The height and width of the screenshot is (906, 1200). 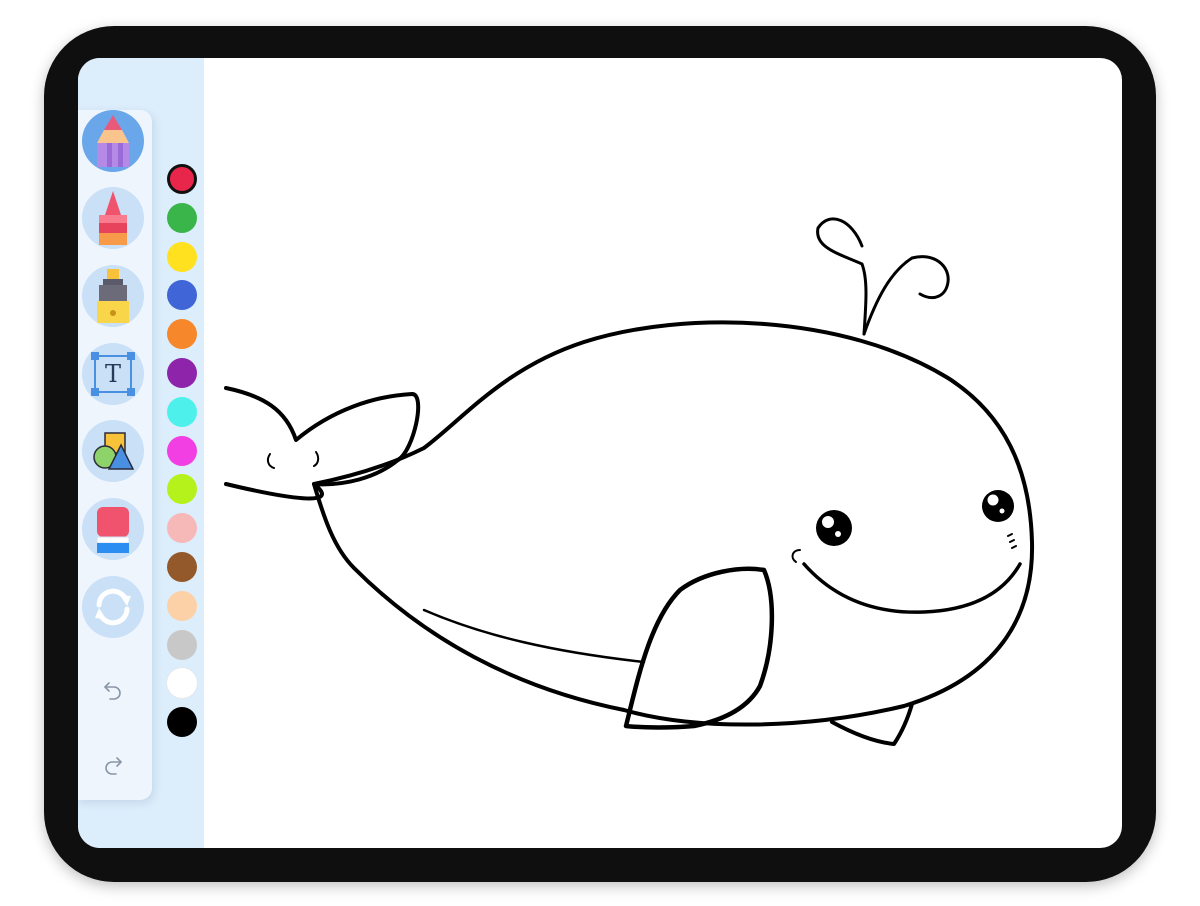 I want to click on refresh-icon, so click(x=113, y=607).